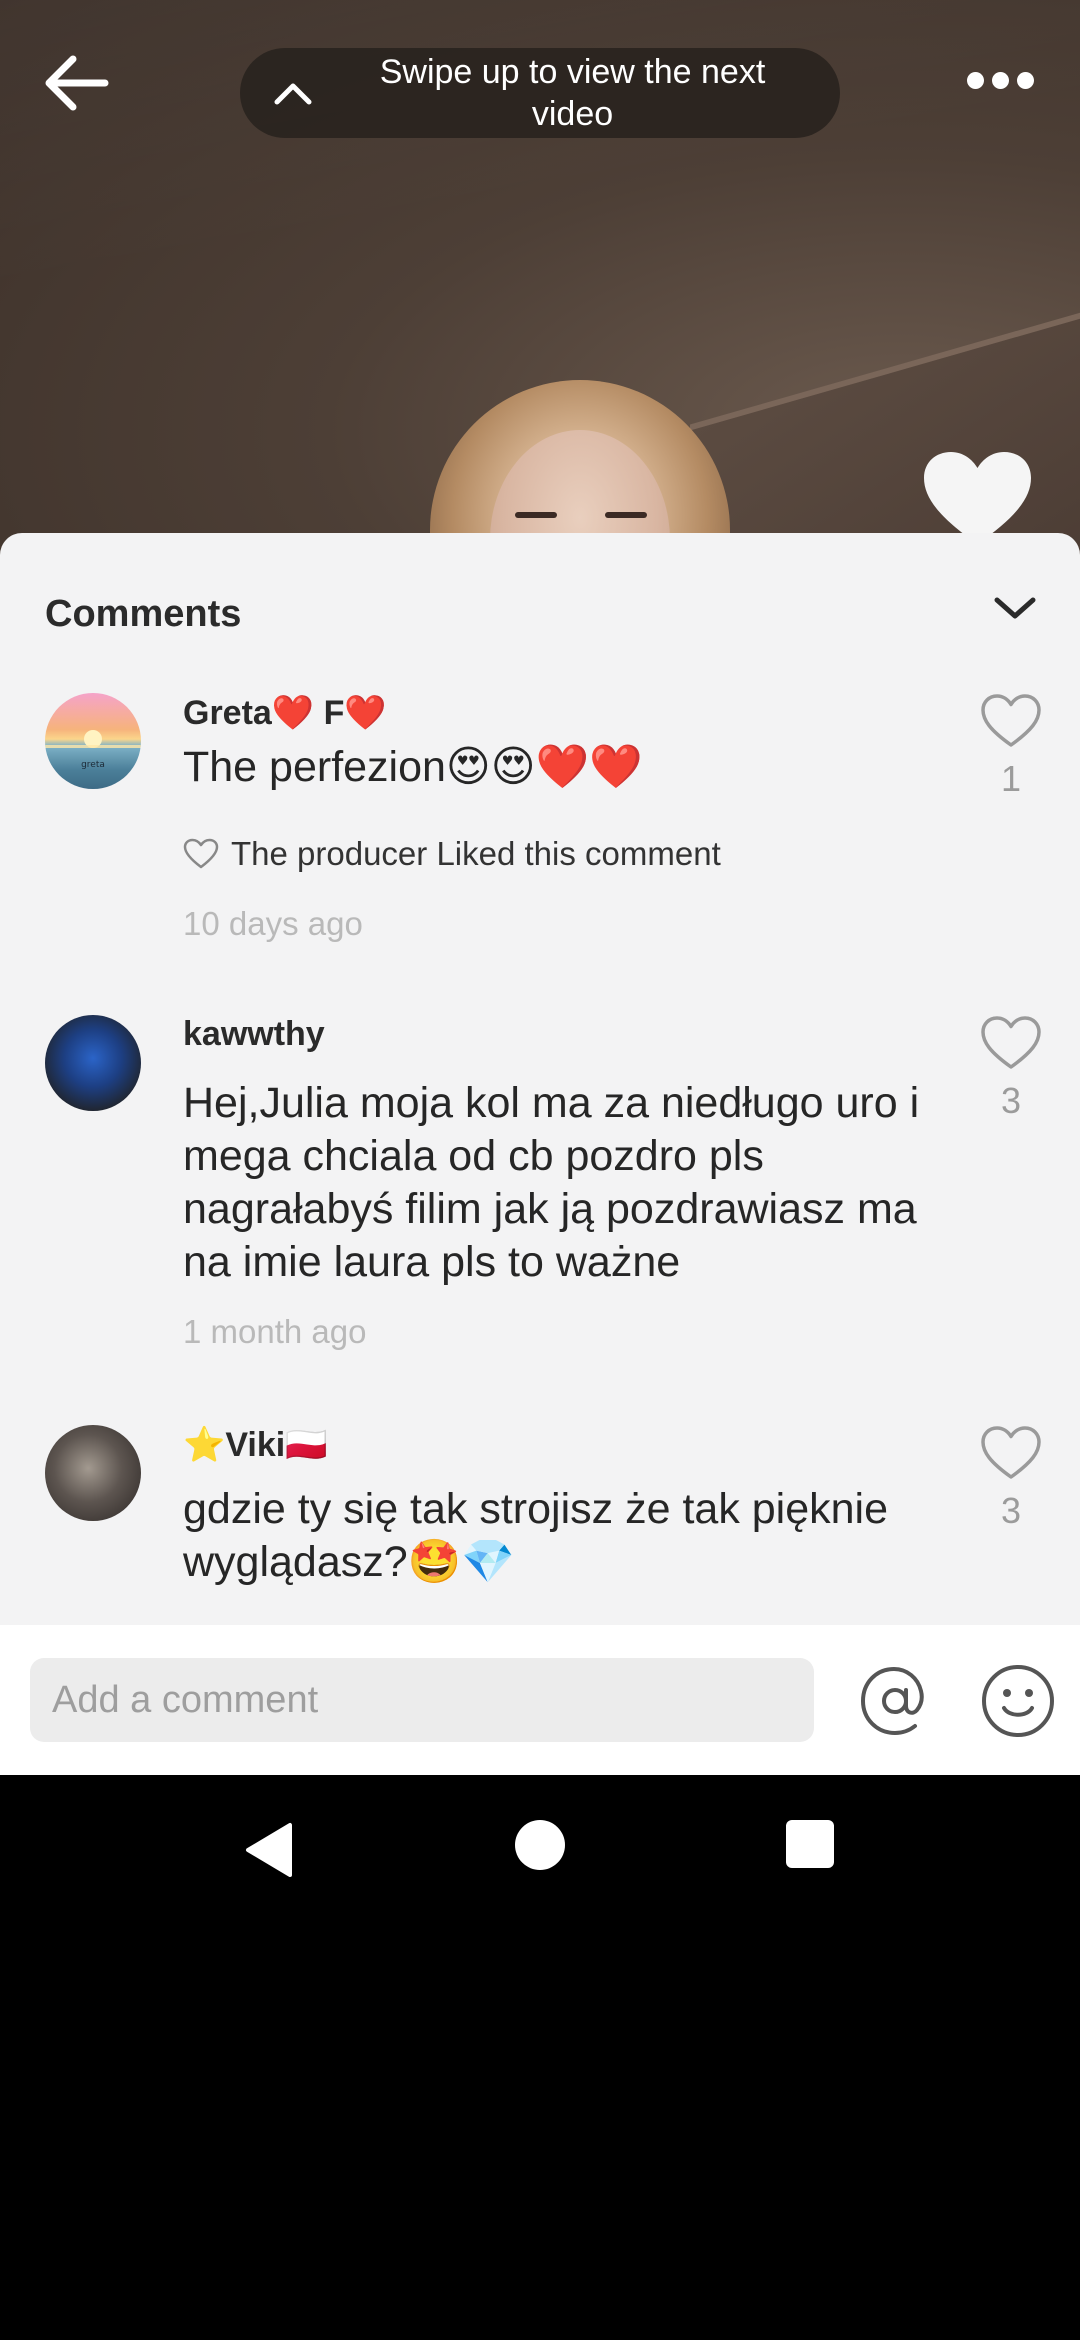 This screenshot has height=2340, width=1080. Describe the element at coordinates (254, 1034) in the screenshot. I see `comment-author: kawwthy` at that location.